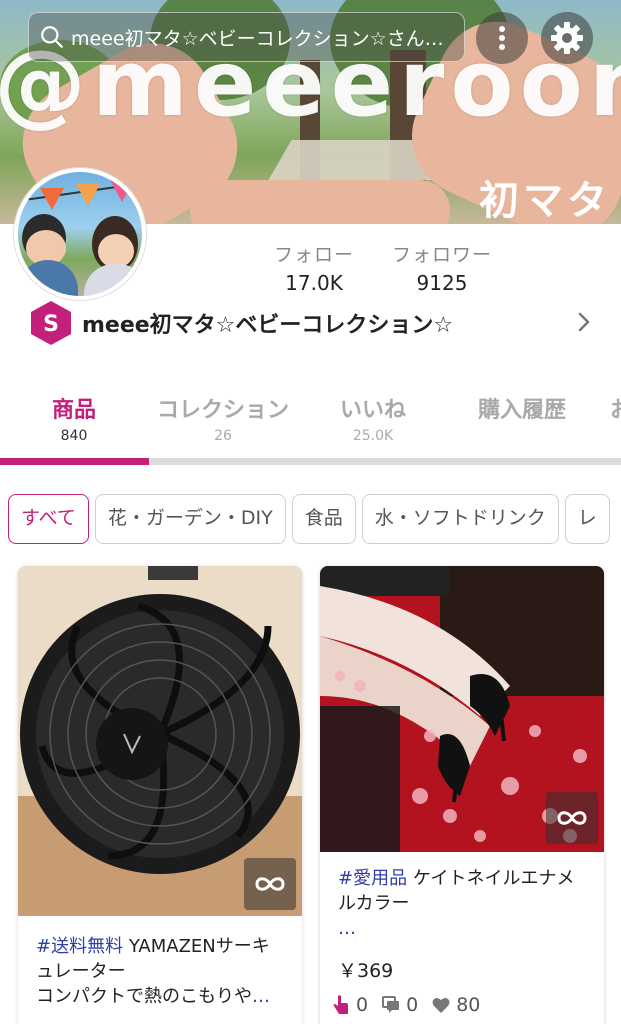 Image resolution: width=621 pixels, height=1024 pixels. I want to click on tab-label: 商品, so click(73, 410).